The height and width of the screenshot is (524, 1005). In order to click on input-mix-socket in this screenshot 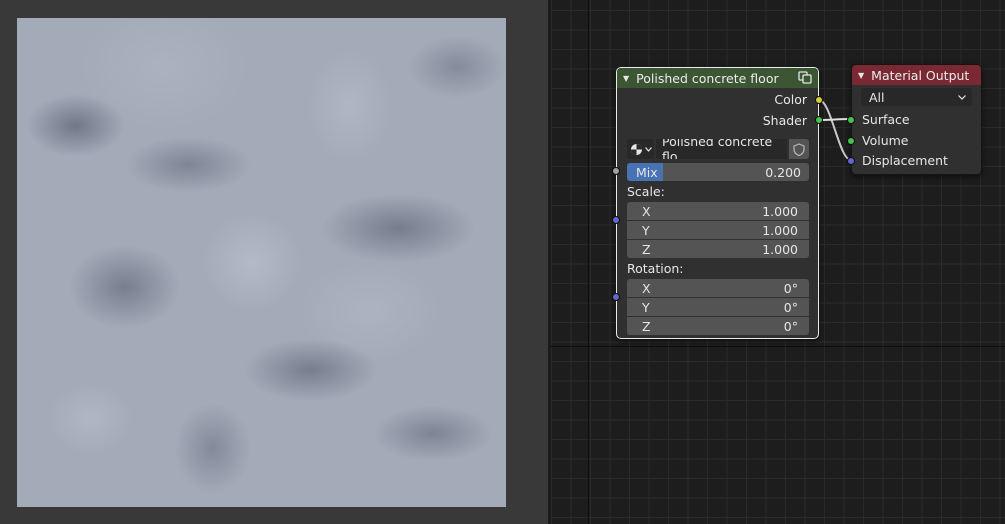, I will do `click(616, 171)`.